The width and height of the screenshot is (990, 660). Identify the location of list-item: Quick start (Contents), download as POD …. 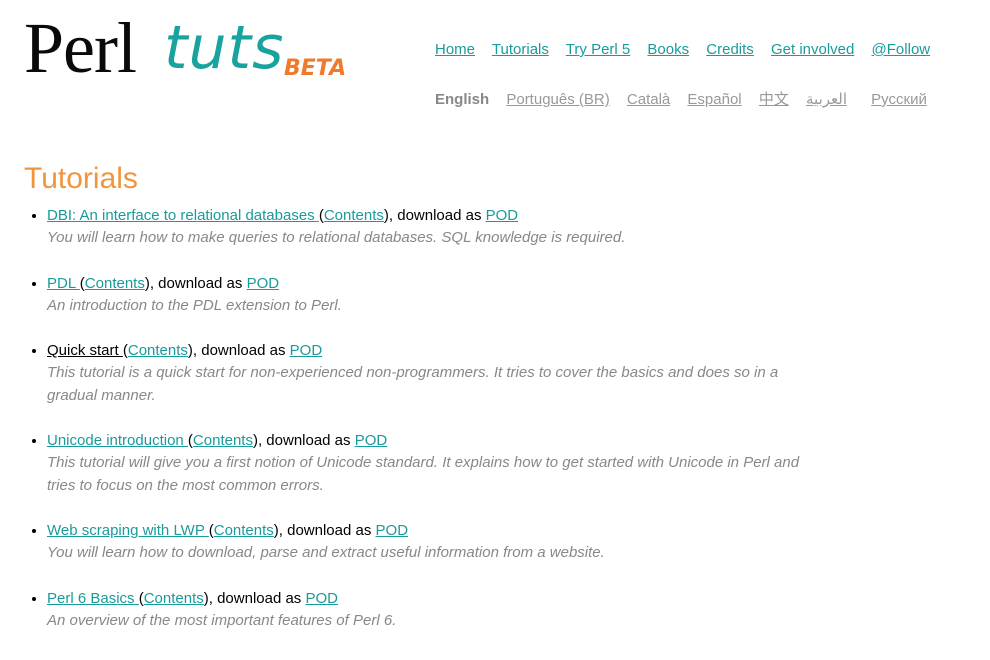
(427, 373).